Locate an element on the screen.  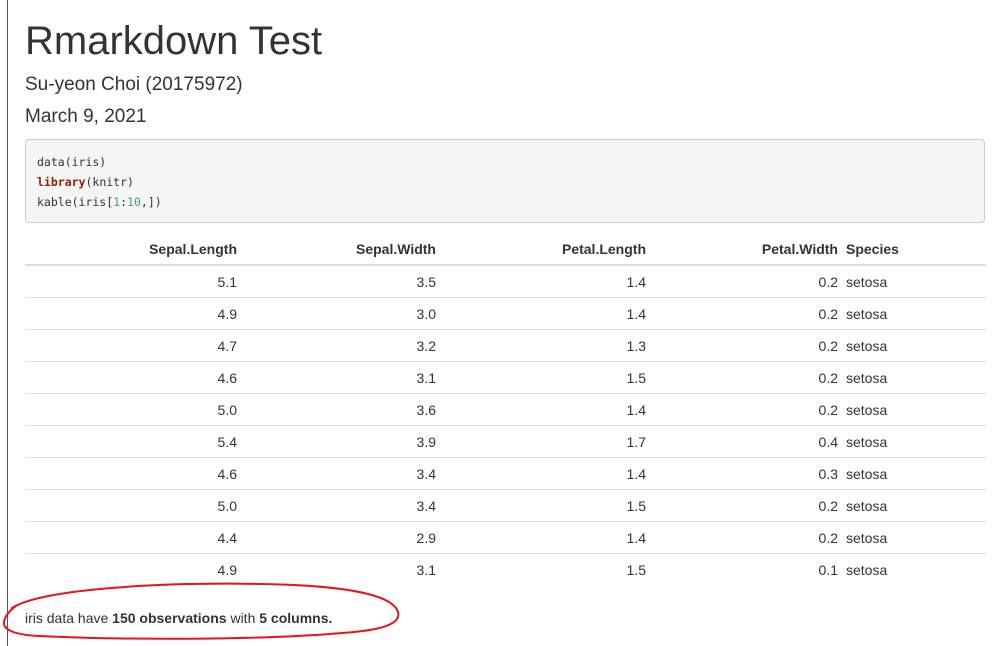
cell-sepal-width: 3.5 is located at coordinates (426, 281).